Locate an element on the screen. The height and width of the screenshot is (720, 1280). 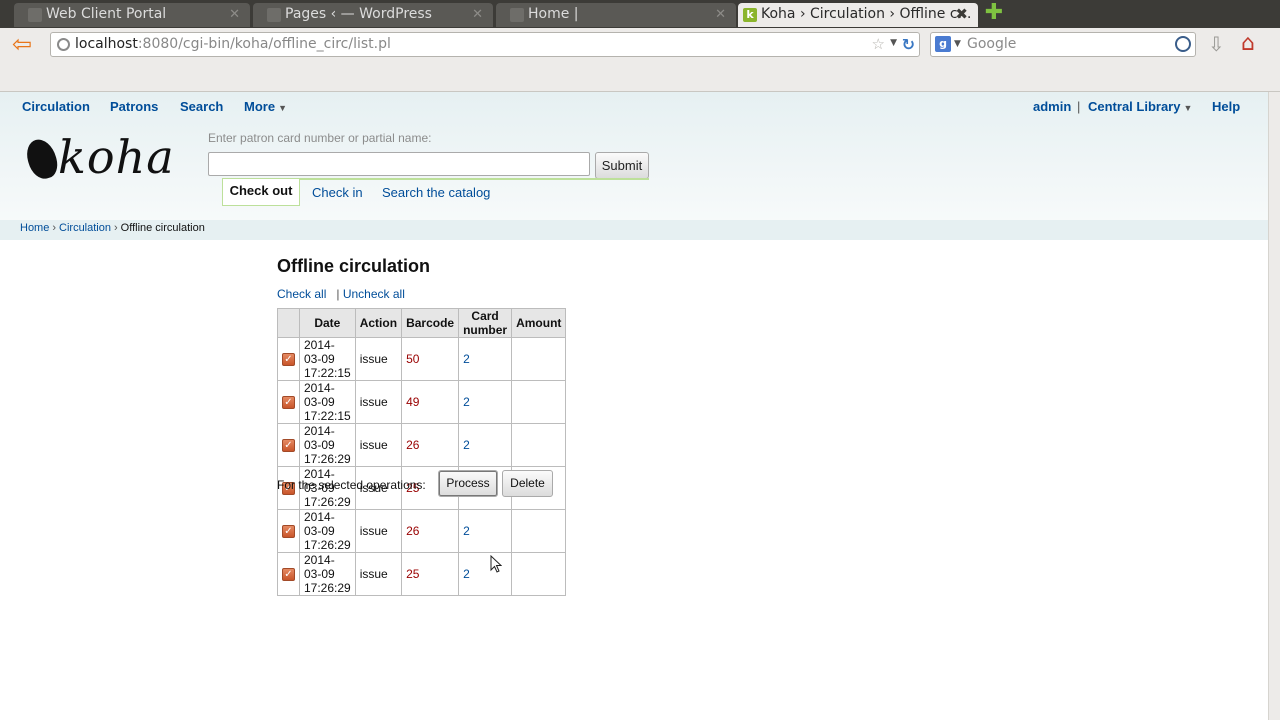
table-header-row: Date Action Barcode Card number Amount is located at coordinates (422, 323).